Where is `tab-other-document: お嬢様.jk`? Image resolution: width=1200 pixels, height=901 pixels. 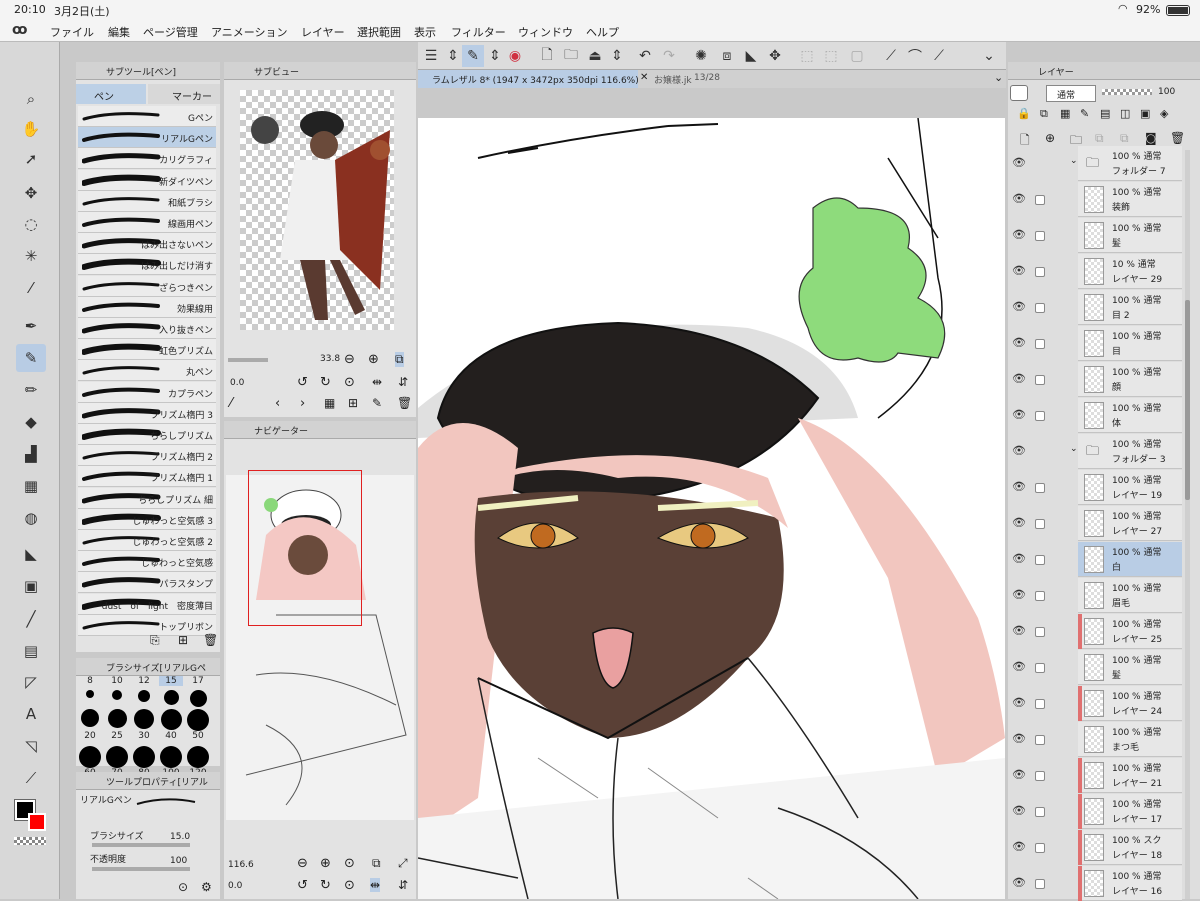
tab-other-document: お嬢様.jk is located at coordinates (673, 79).